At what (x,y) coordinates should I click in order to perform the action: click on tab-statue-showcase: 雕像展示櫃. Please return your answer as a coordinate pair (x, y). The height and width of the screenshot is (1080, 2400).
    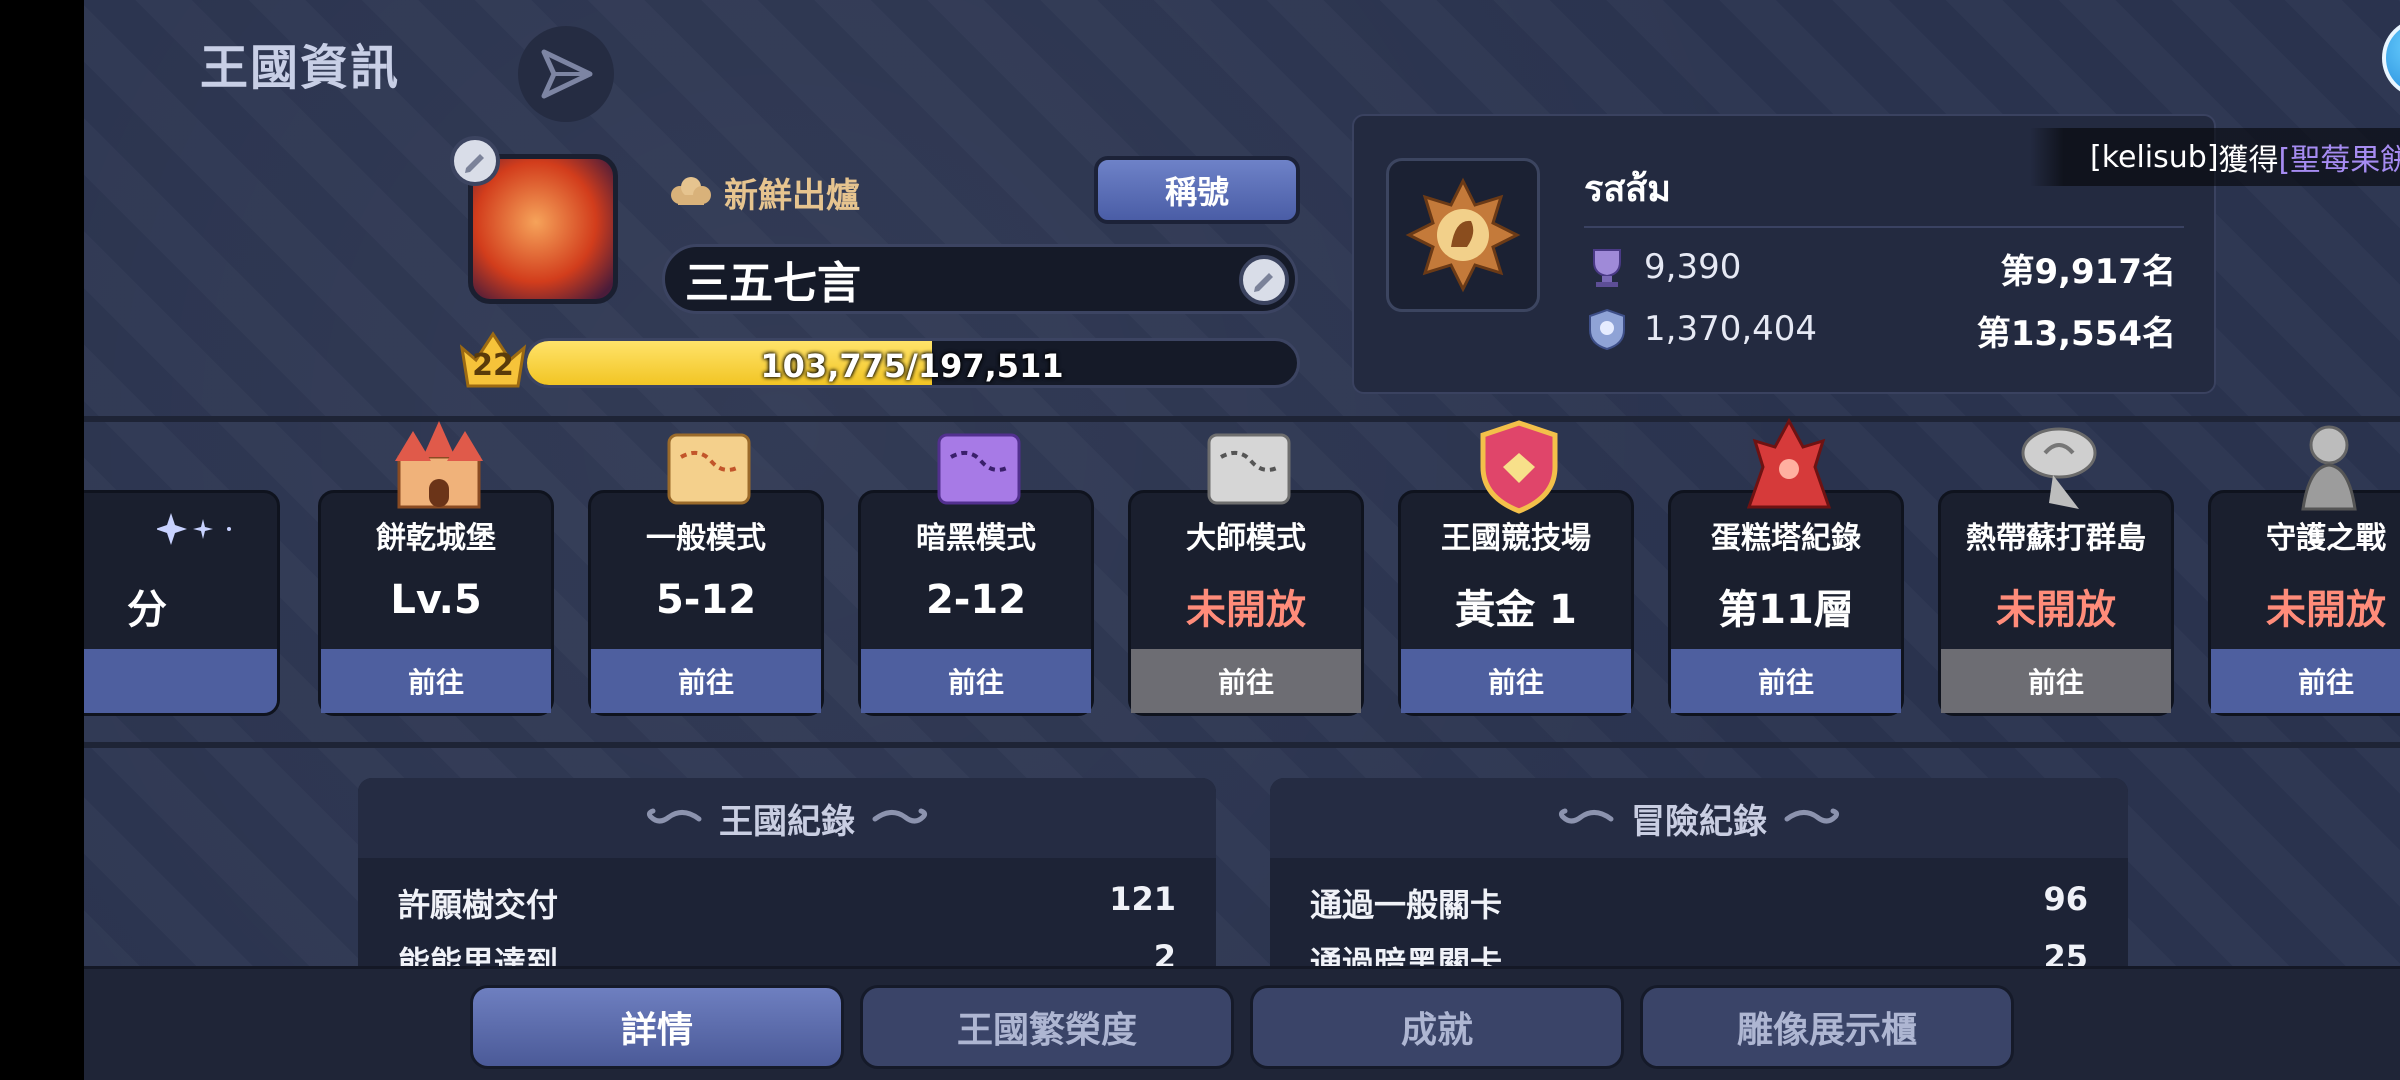
    Looking at the image, I should click on (1827, 1027).